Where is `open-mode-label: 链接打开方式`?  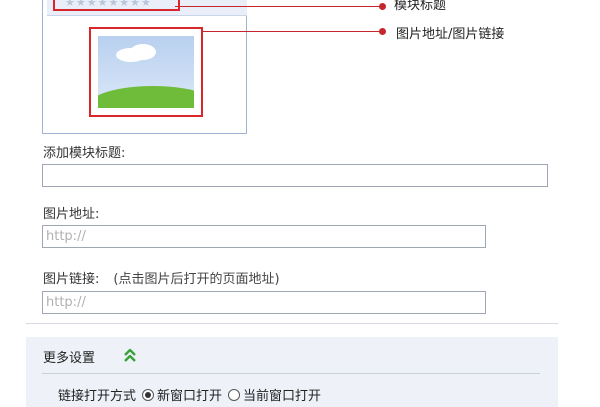 open-mode-label: 链接打开方式 is located at coordinates (97, 396).